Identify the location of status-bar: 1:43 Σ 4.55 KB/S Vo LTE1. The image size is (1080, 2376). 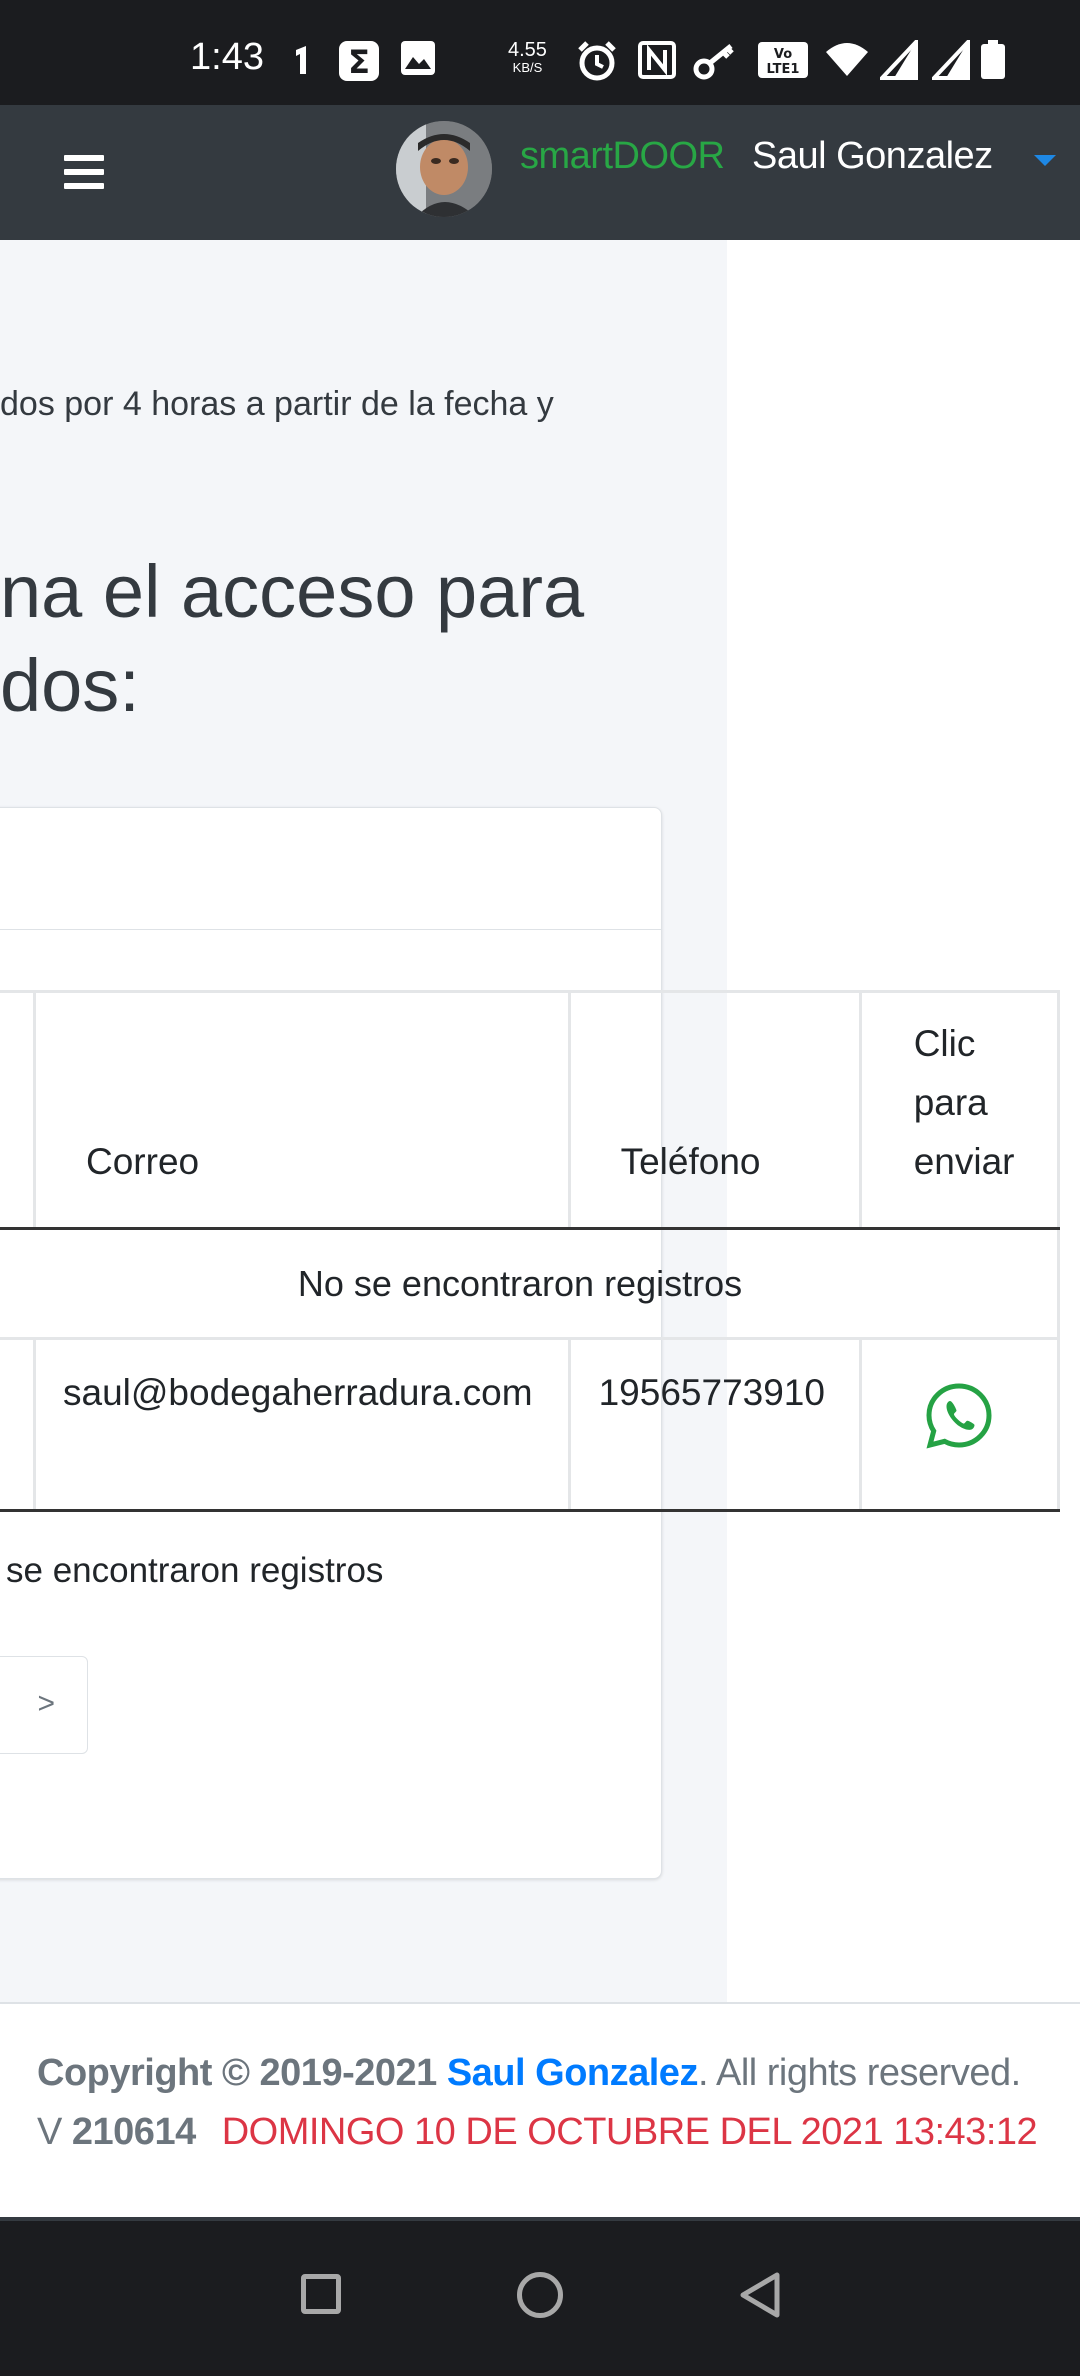
(540, 52).